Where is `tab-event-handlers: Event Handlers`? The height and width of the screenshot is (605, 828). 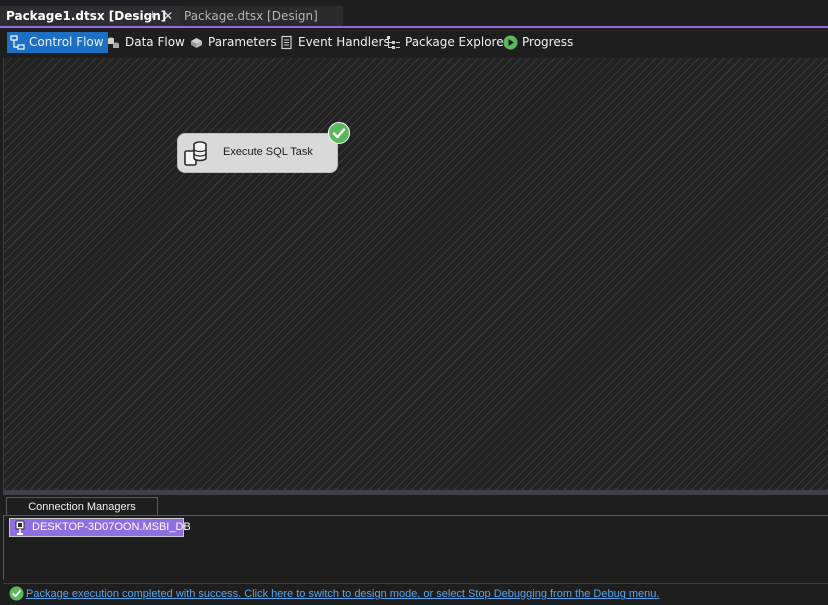
tab-event-handlers: Event Handlers is located at coordinates (335, 42).